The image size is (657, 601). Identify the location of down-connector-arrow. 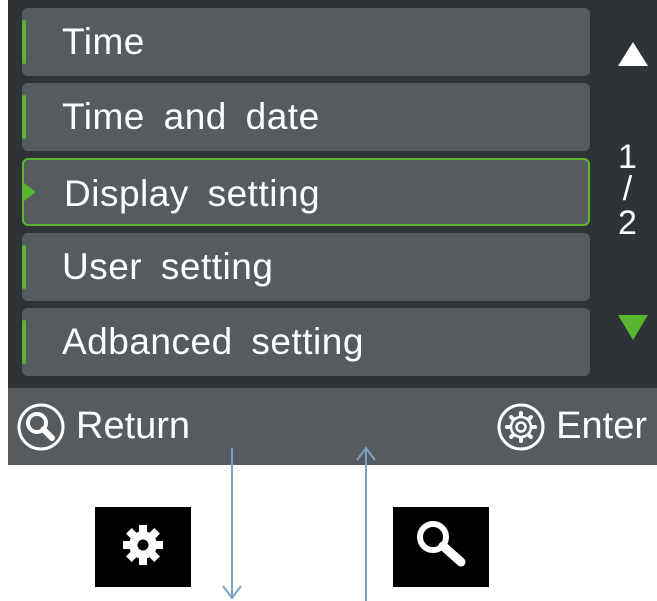
(232, 524).